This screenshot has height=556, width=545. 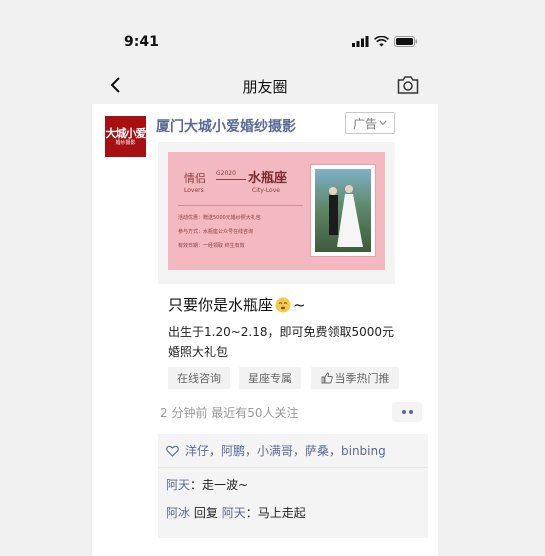 I want to click on divider, so click(x=293, y=467).